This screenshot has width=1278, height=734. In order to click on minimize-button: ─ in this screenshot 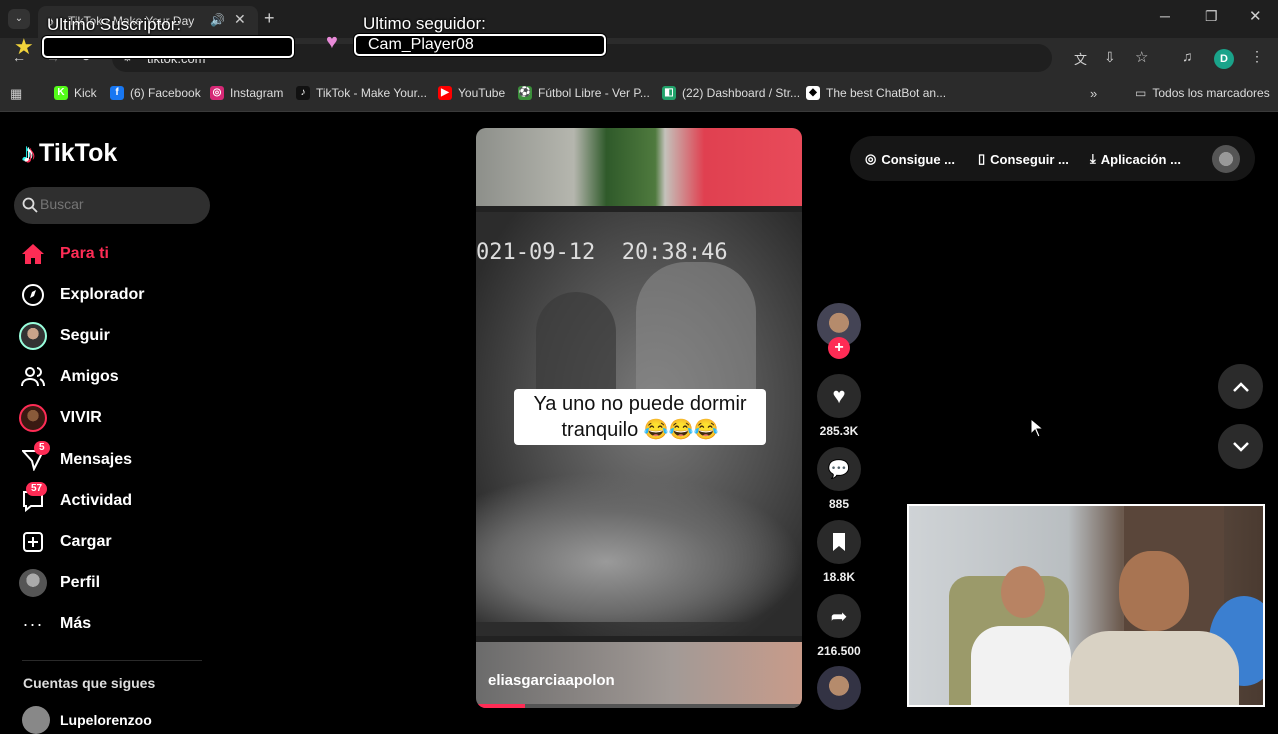, I will do `click(1165, 16)`.